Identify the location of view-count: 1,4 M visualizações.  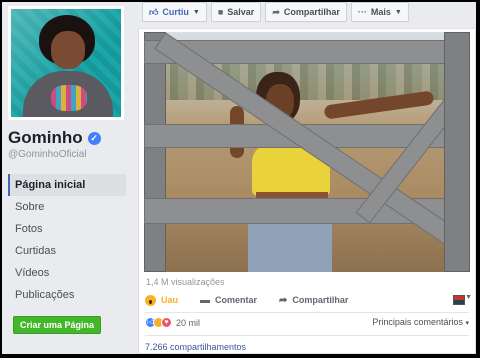
(185, 282).